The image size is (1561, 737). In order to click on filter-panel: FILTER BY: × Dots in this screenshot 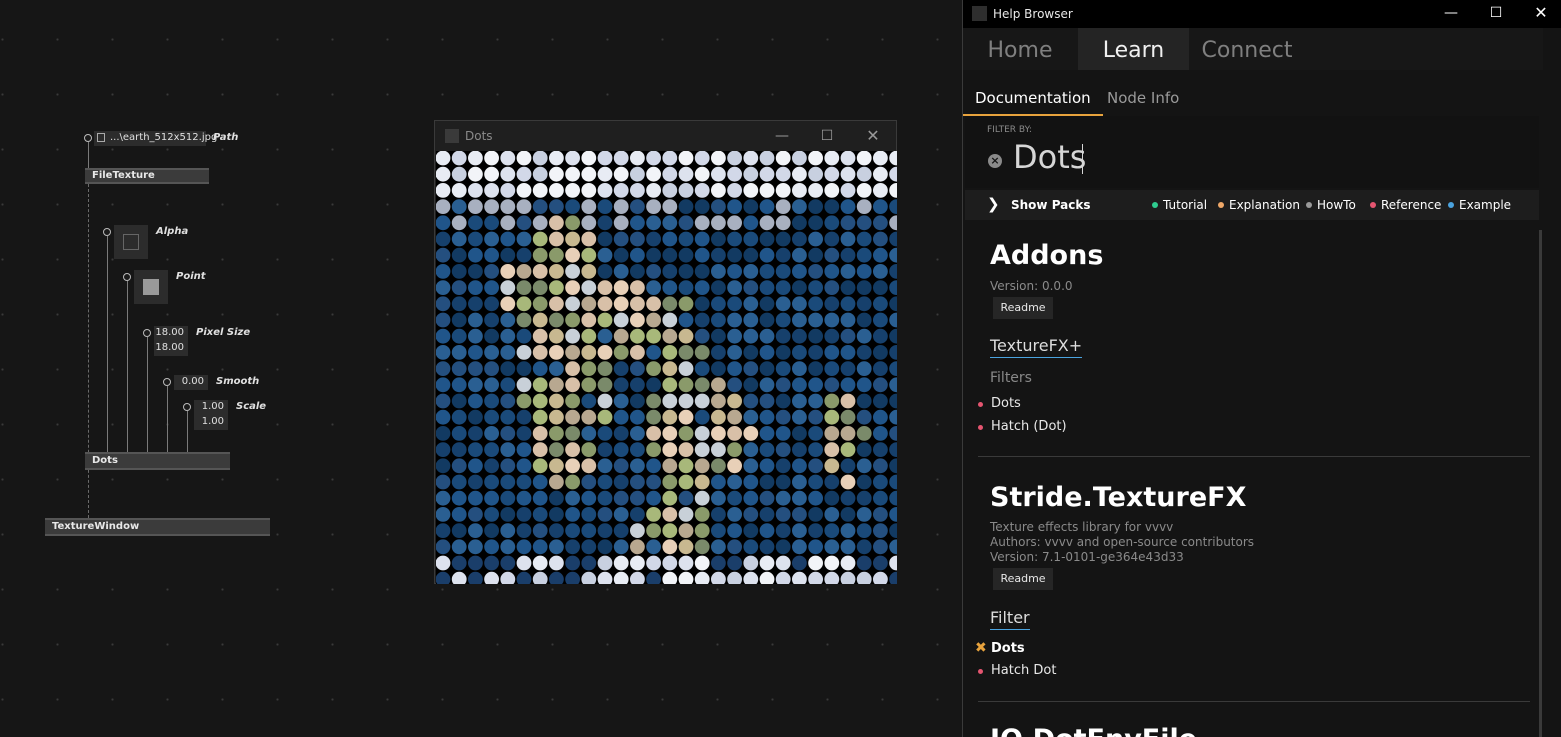, I will do `click(1252, 152)`.